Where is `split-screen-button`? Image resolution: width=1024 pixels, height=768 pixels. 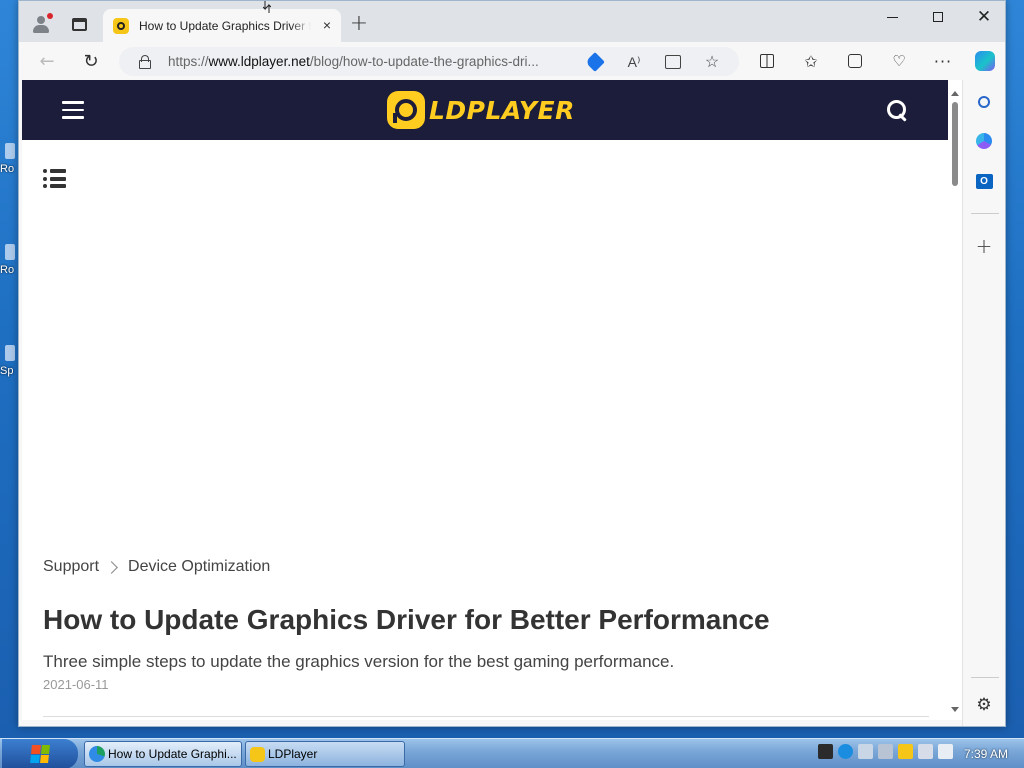
split-screen-button is located at coordinates (767, 61).